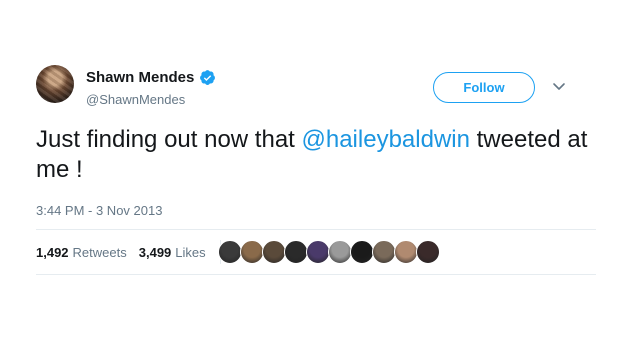 This screenshot has height=360, width=640. What do you see at coordinates (132, 252) in the screenshot?
I see `tweet-stats: 1,492 Retweets 3,499 Likes` at bounding box center [132, 252].